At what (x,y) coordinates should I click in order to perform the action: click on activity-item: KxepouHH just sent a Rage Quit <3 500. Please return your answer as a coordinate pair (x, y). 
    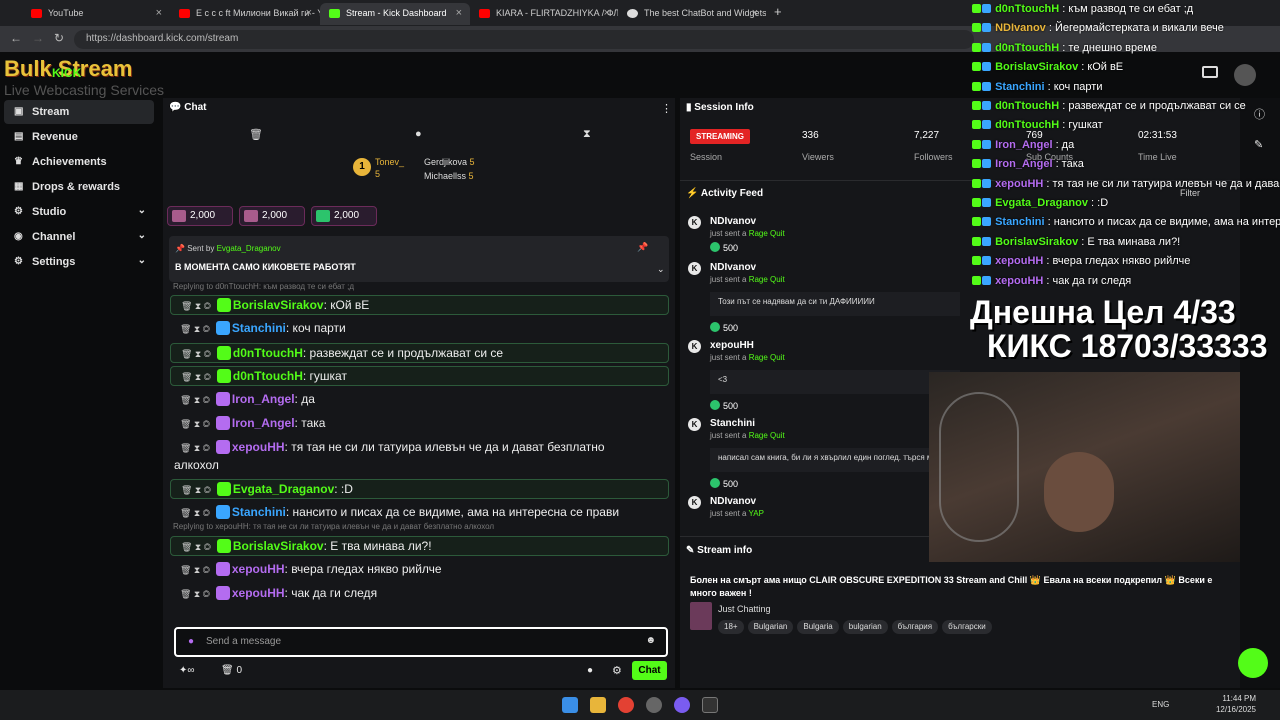
    Looking at the image, I should click on (824, 375).